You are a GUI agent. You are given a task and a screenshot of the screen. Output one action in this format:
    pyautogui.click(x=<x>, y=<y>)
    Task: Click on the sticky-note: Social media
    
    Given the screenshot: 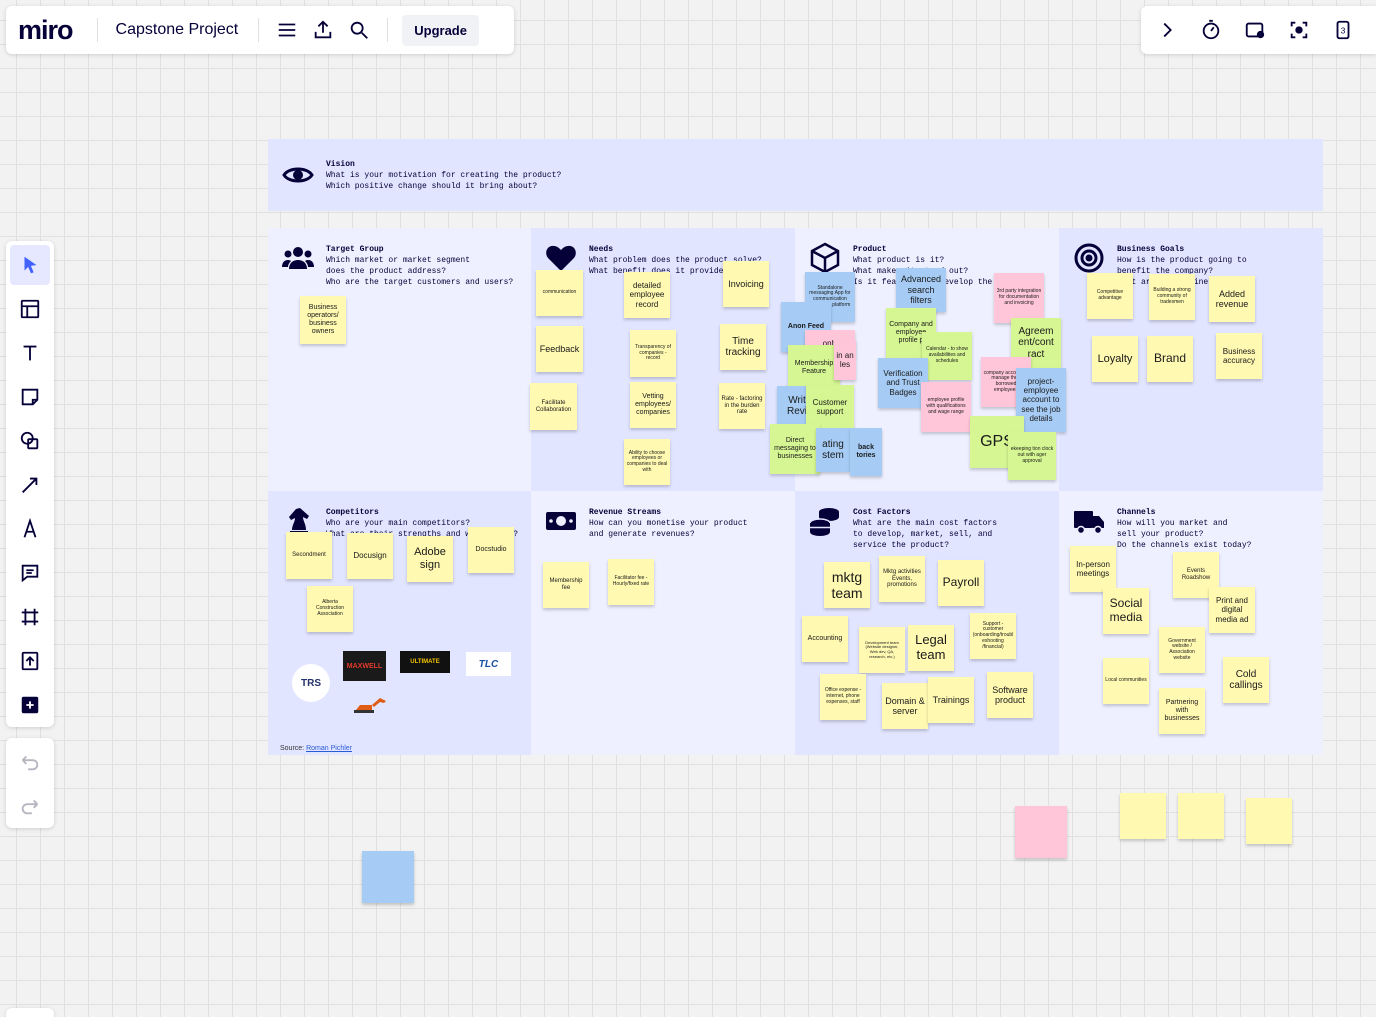 What is the action you would take?
    pyautogui.click(x=1126, y=611)
    